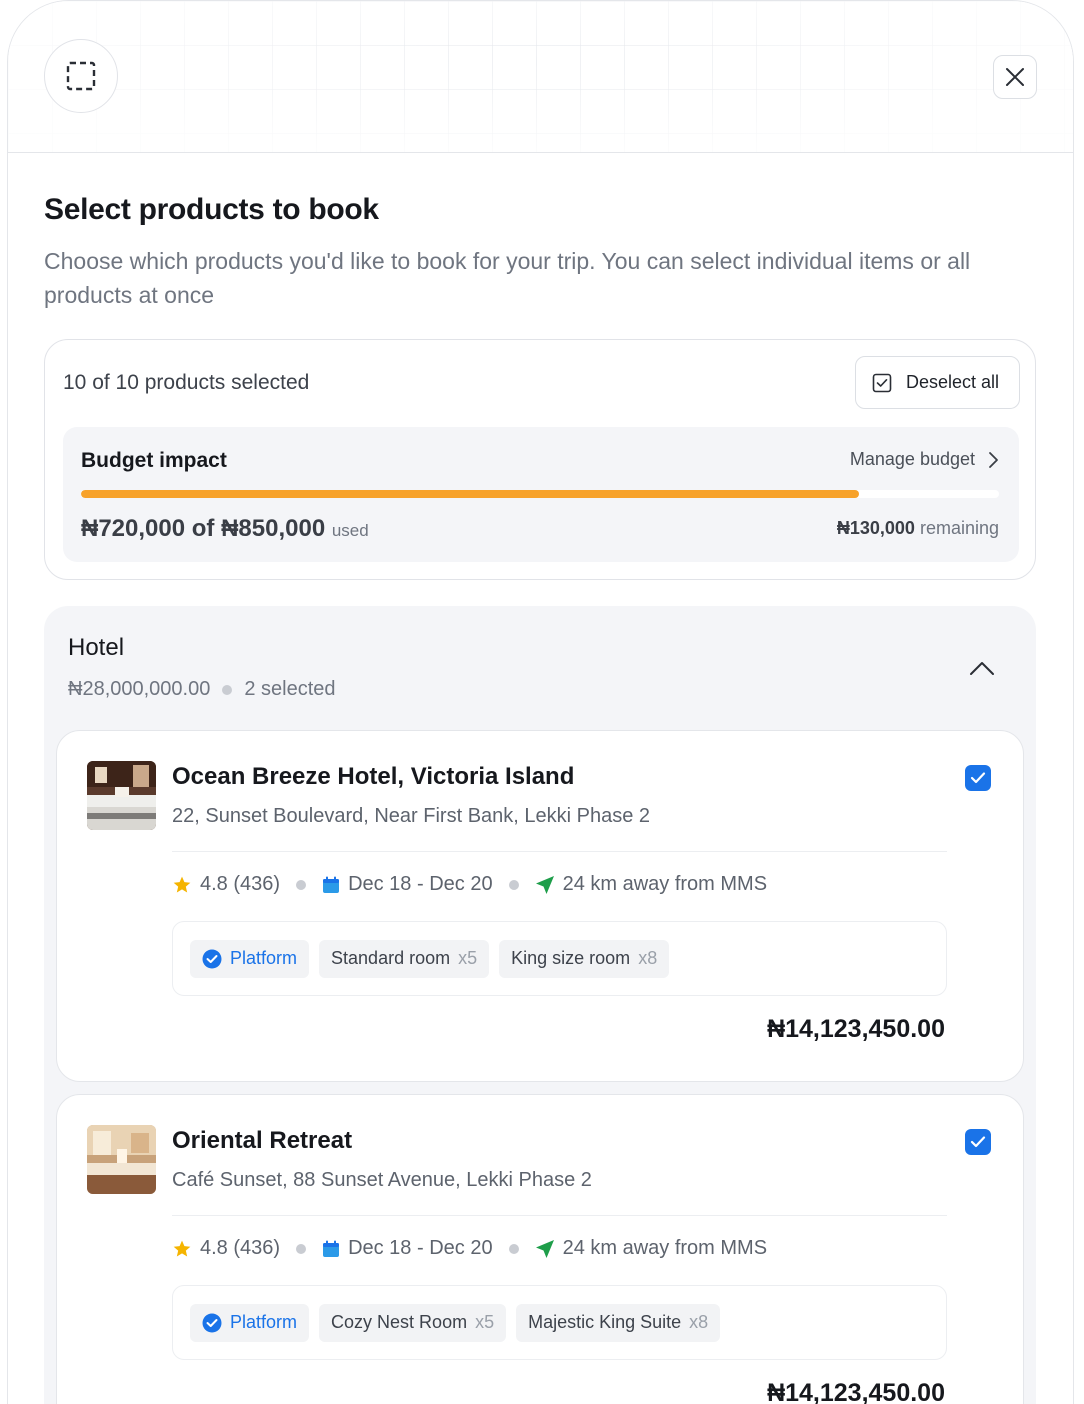 Image resolution: width=1084 pixels, height=1404 pixels. I want to click on room-name: King size room, so click(571, 958).